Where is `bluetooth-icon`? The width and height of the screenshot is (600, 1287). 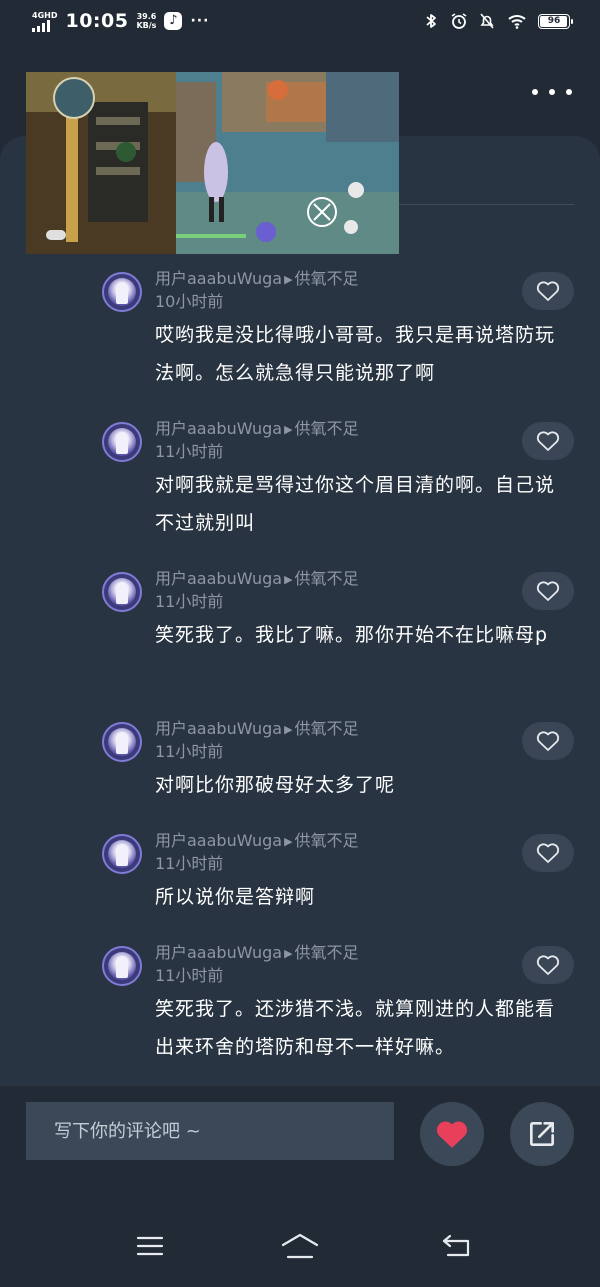
bluetooth-icon is located at coordinates (431, 21).